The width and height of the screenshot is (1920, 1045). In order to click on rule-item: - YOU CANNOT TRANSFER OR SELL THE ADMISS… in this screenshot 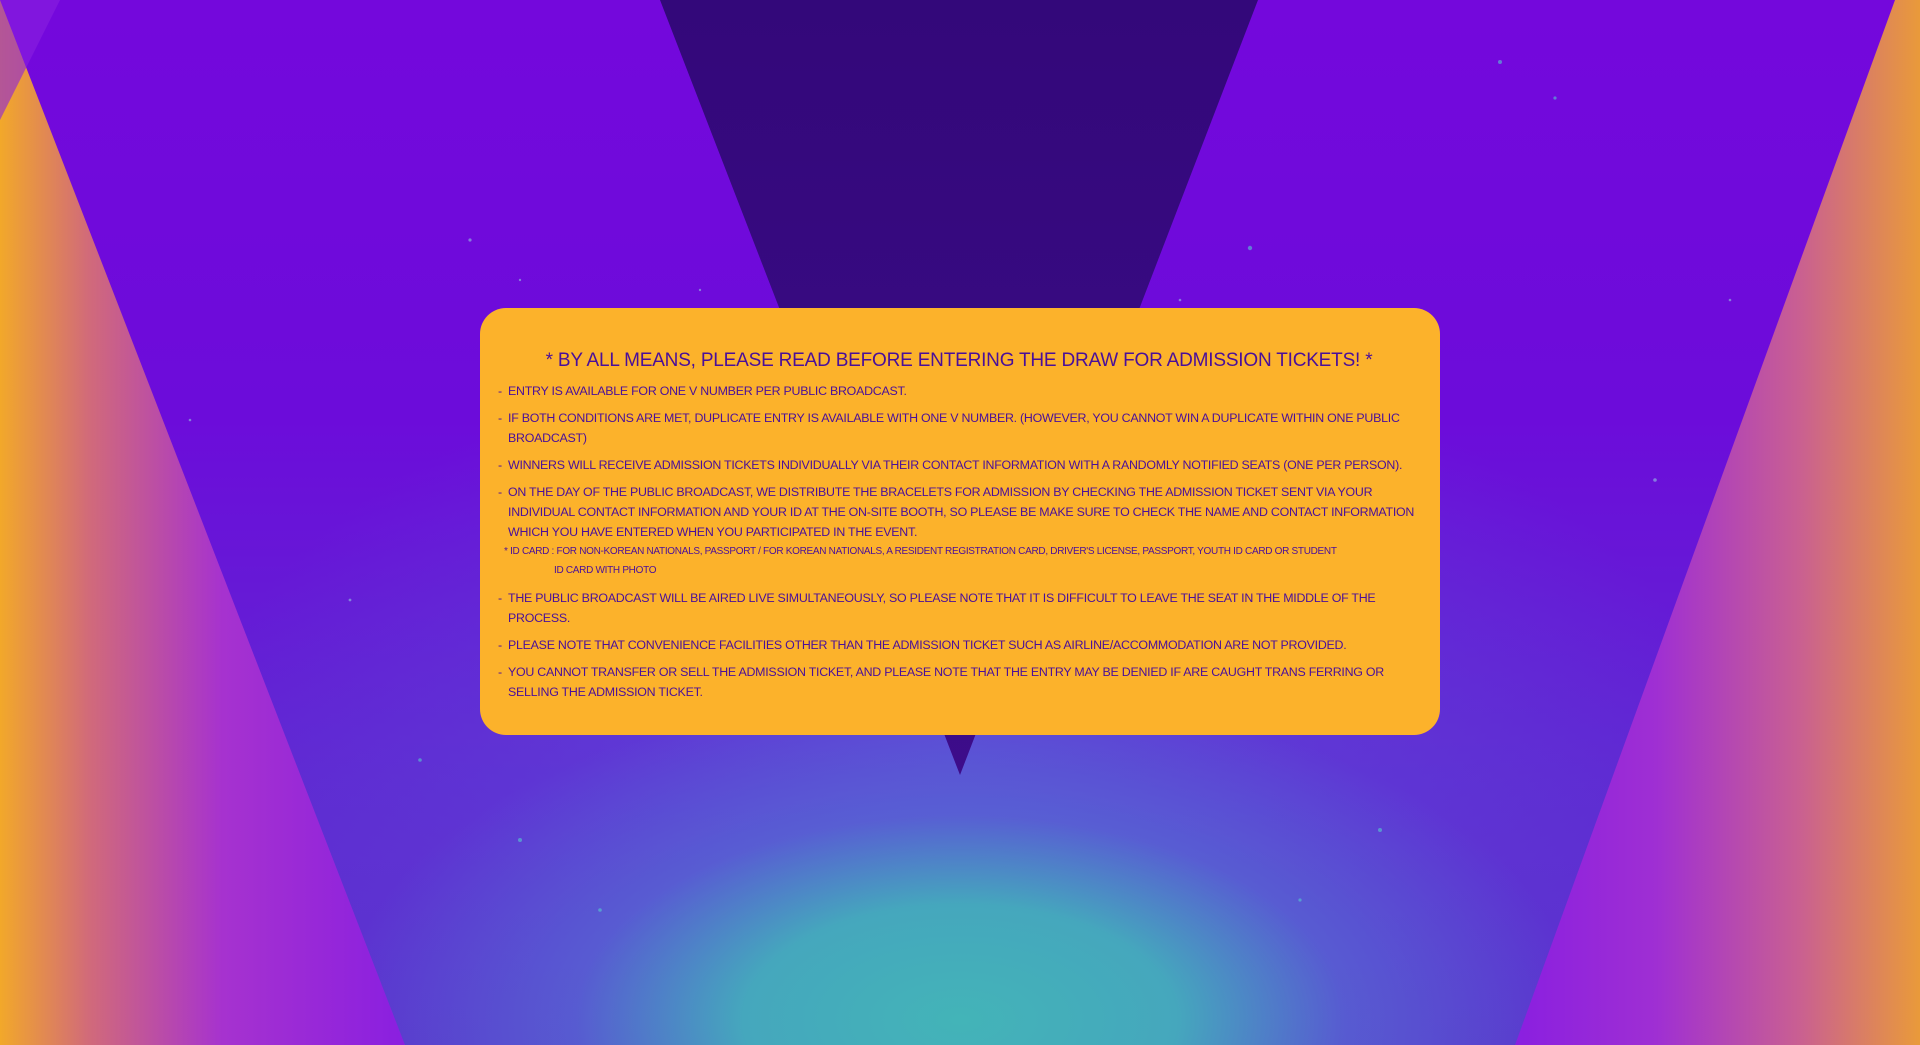, I will do `click(959, 682)`.